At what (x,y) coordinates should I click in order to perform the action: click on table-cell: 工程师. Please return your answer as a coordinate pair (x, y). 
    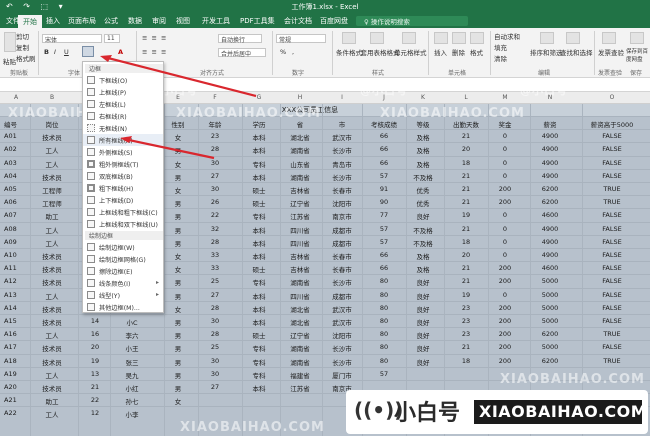
    Looking at the image, I should click on (52, 190).